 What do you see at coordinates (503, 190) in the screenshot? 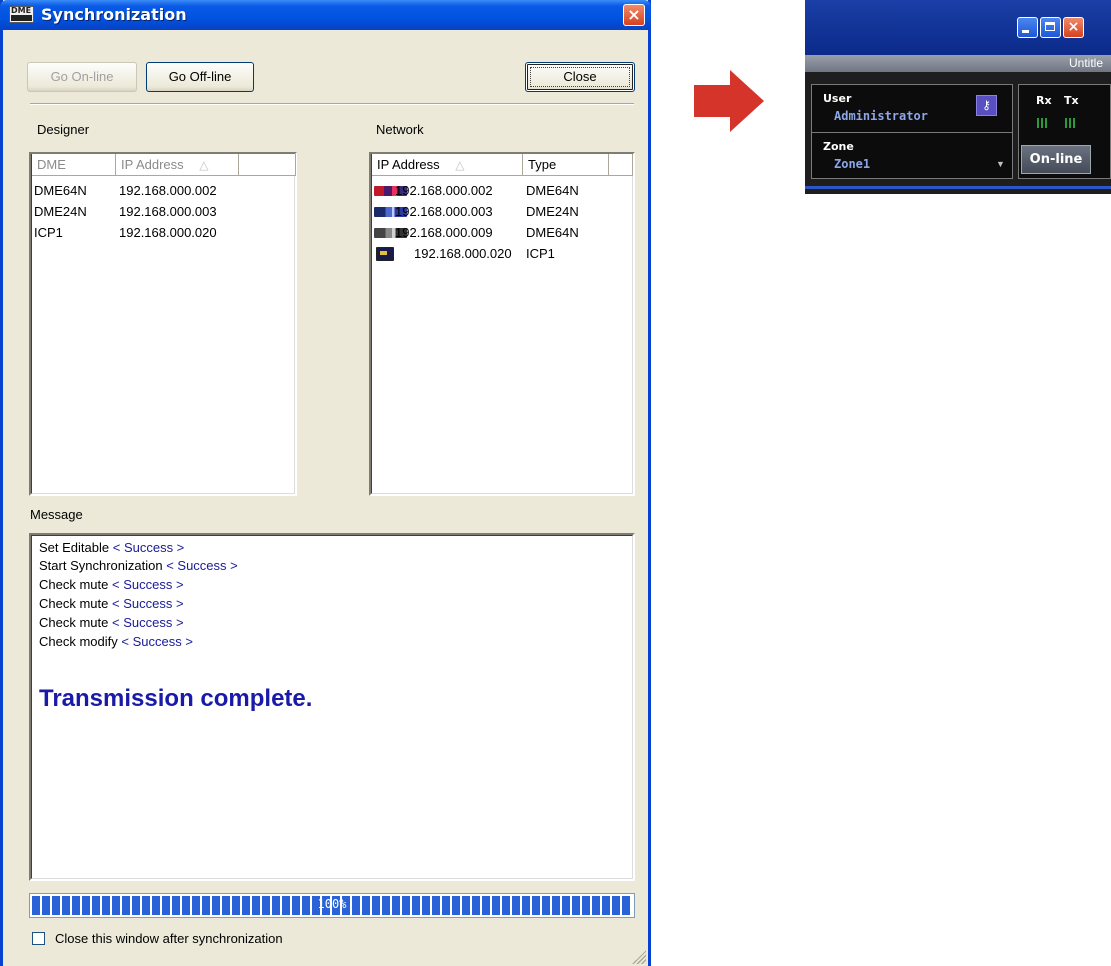
I see `list-item: 192.168.000.002 DME64N` at bounding box center [503, 190].